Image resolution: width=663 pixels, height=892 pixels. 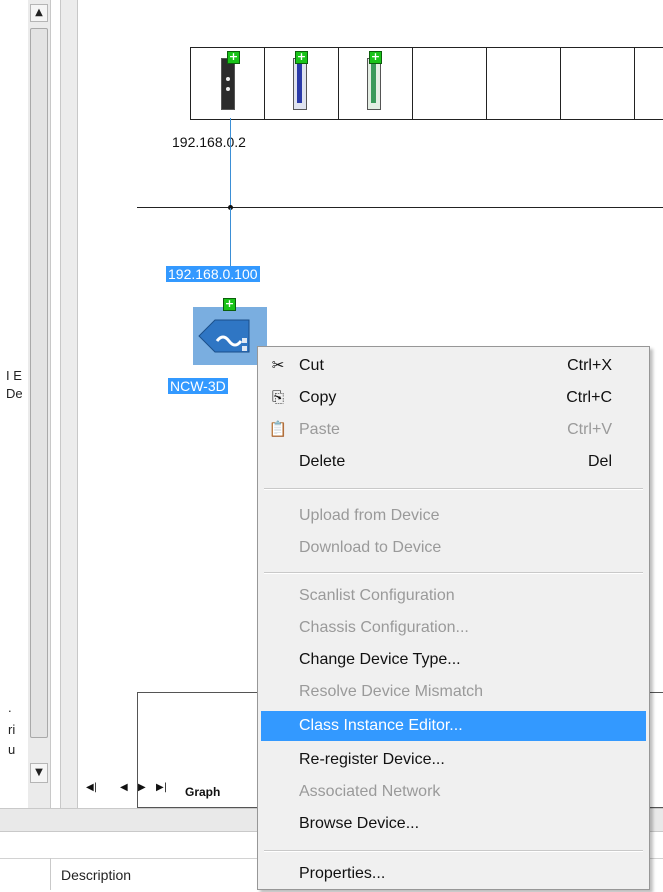 I want to click on scroll-thumb, so click(x=39, y=383).